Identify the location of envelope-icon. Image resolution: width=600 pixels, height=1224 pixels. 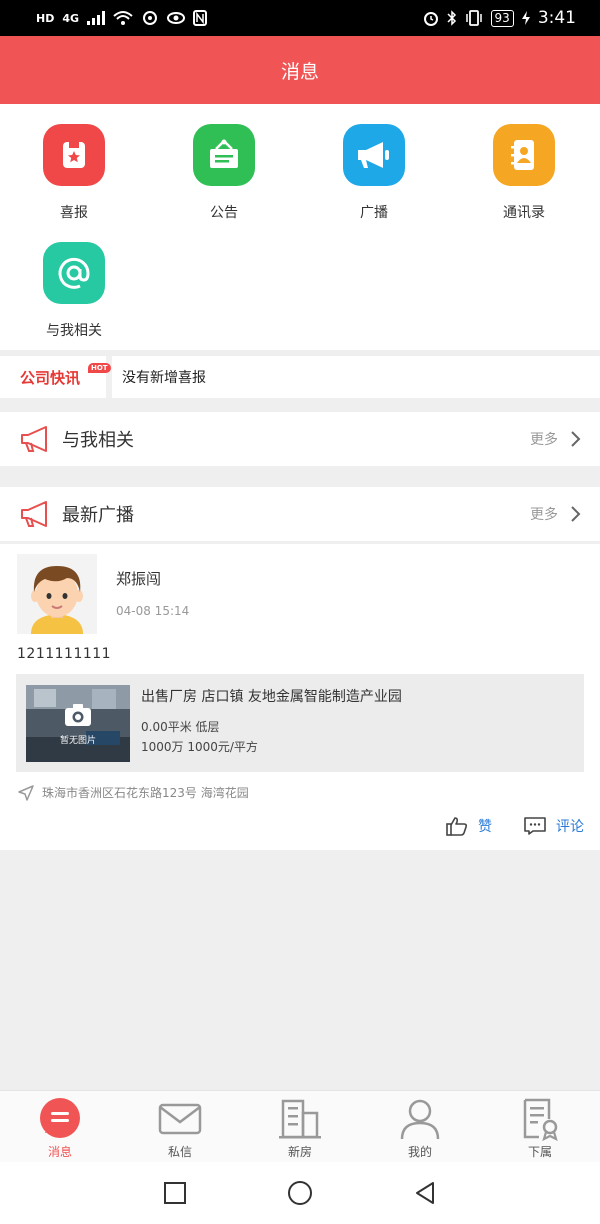
(180, 1119).